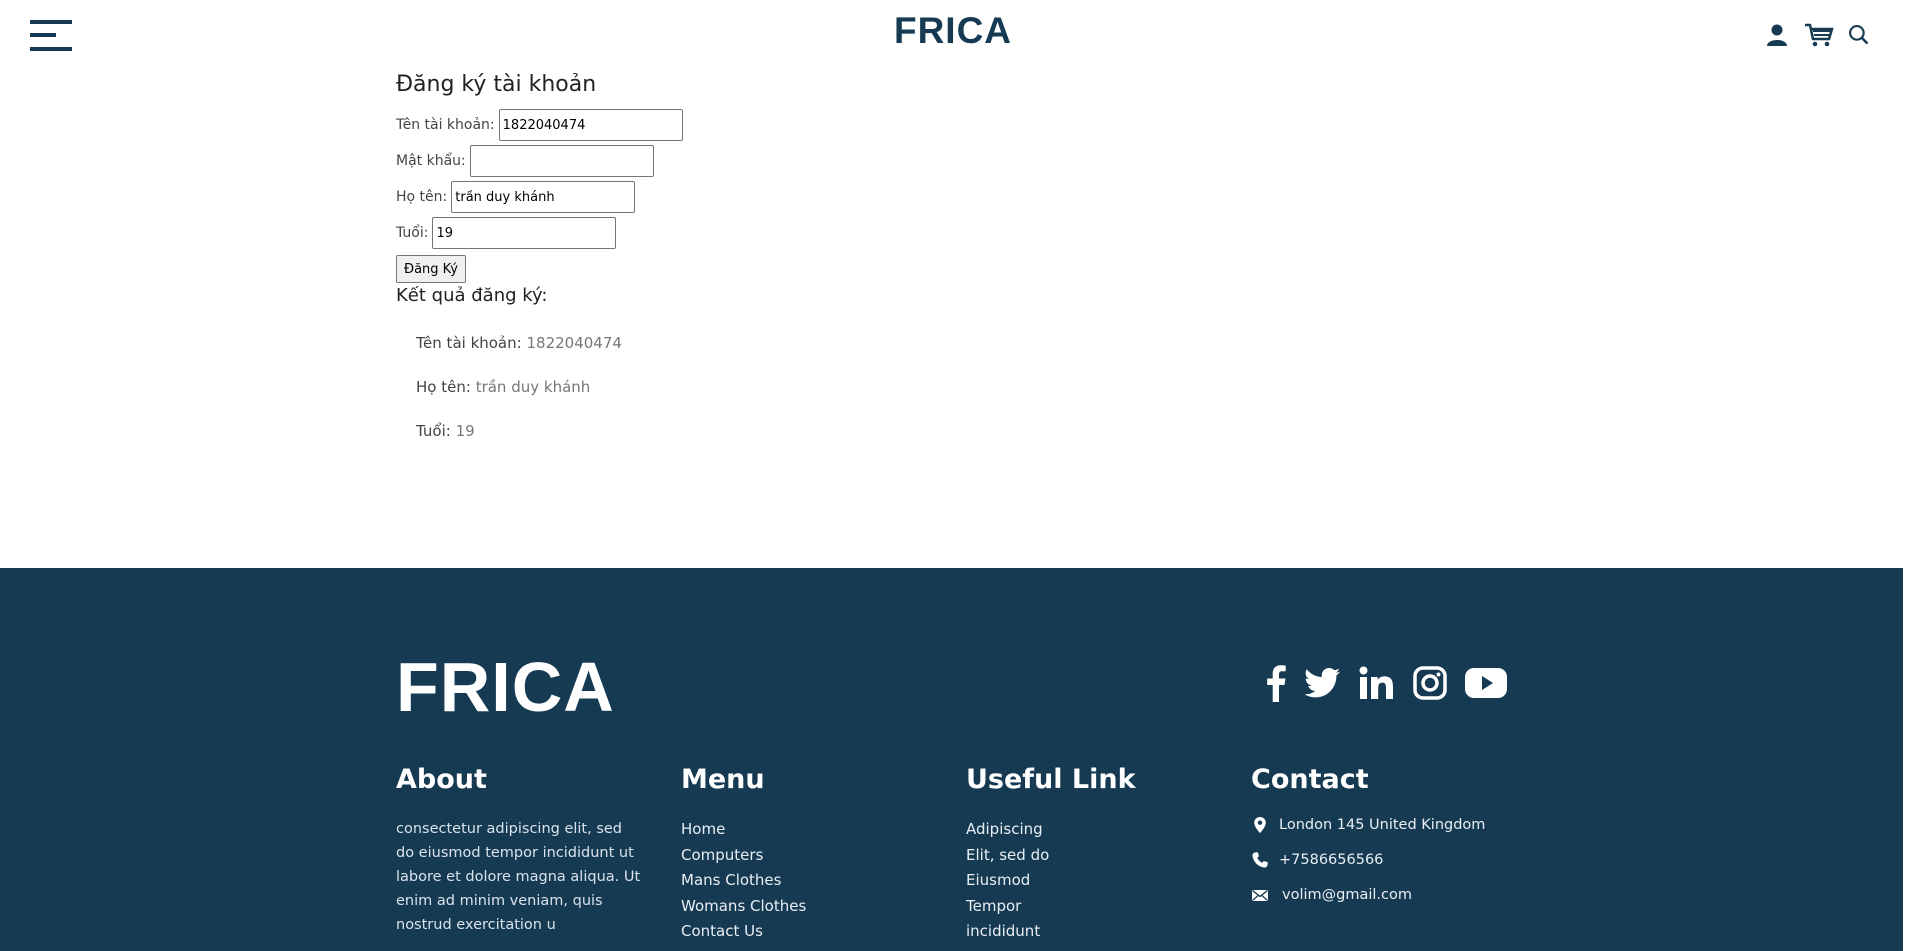  What do you see at coordinates (443, 387) in the screenshot?
I see `result-label: Họ tên:` at bounding box center [443, 387].